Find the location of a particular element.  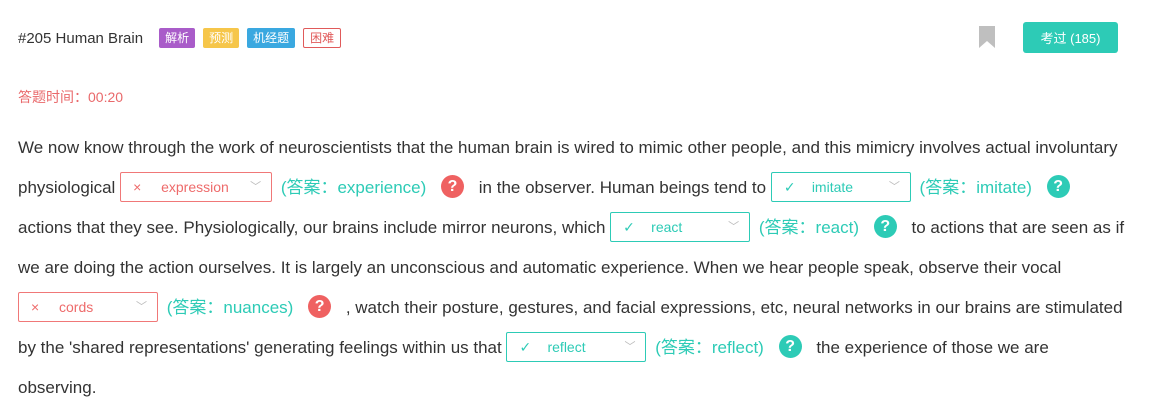

dropdown-value: react is located at coordinates (667, 226).